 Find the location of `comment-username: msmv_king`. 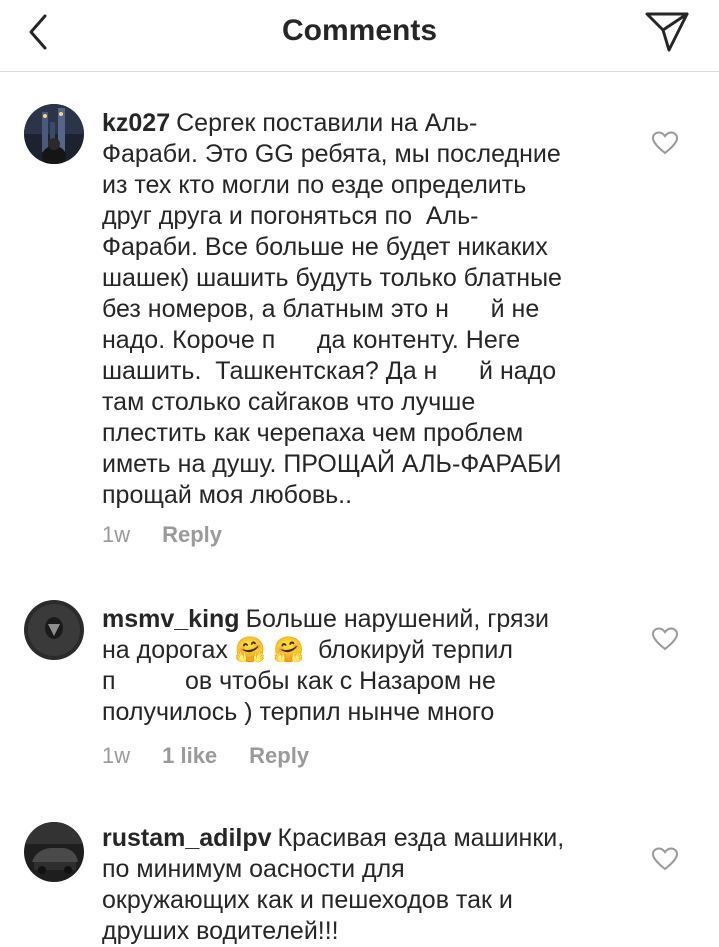

comment-username: msmv_king is located at coordinates (171, 619).